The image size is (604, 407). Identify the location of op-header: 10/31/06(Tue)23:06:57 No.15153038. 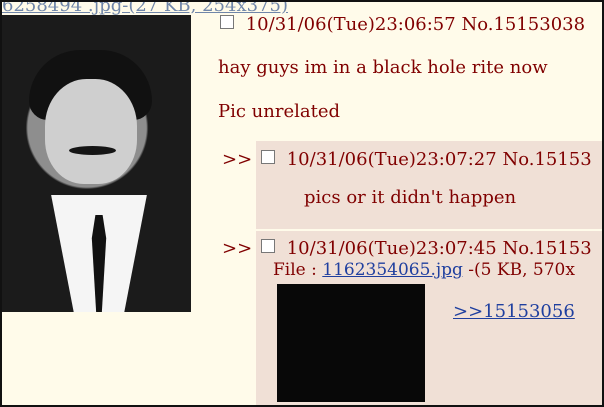
(402, 25).